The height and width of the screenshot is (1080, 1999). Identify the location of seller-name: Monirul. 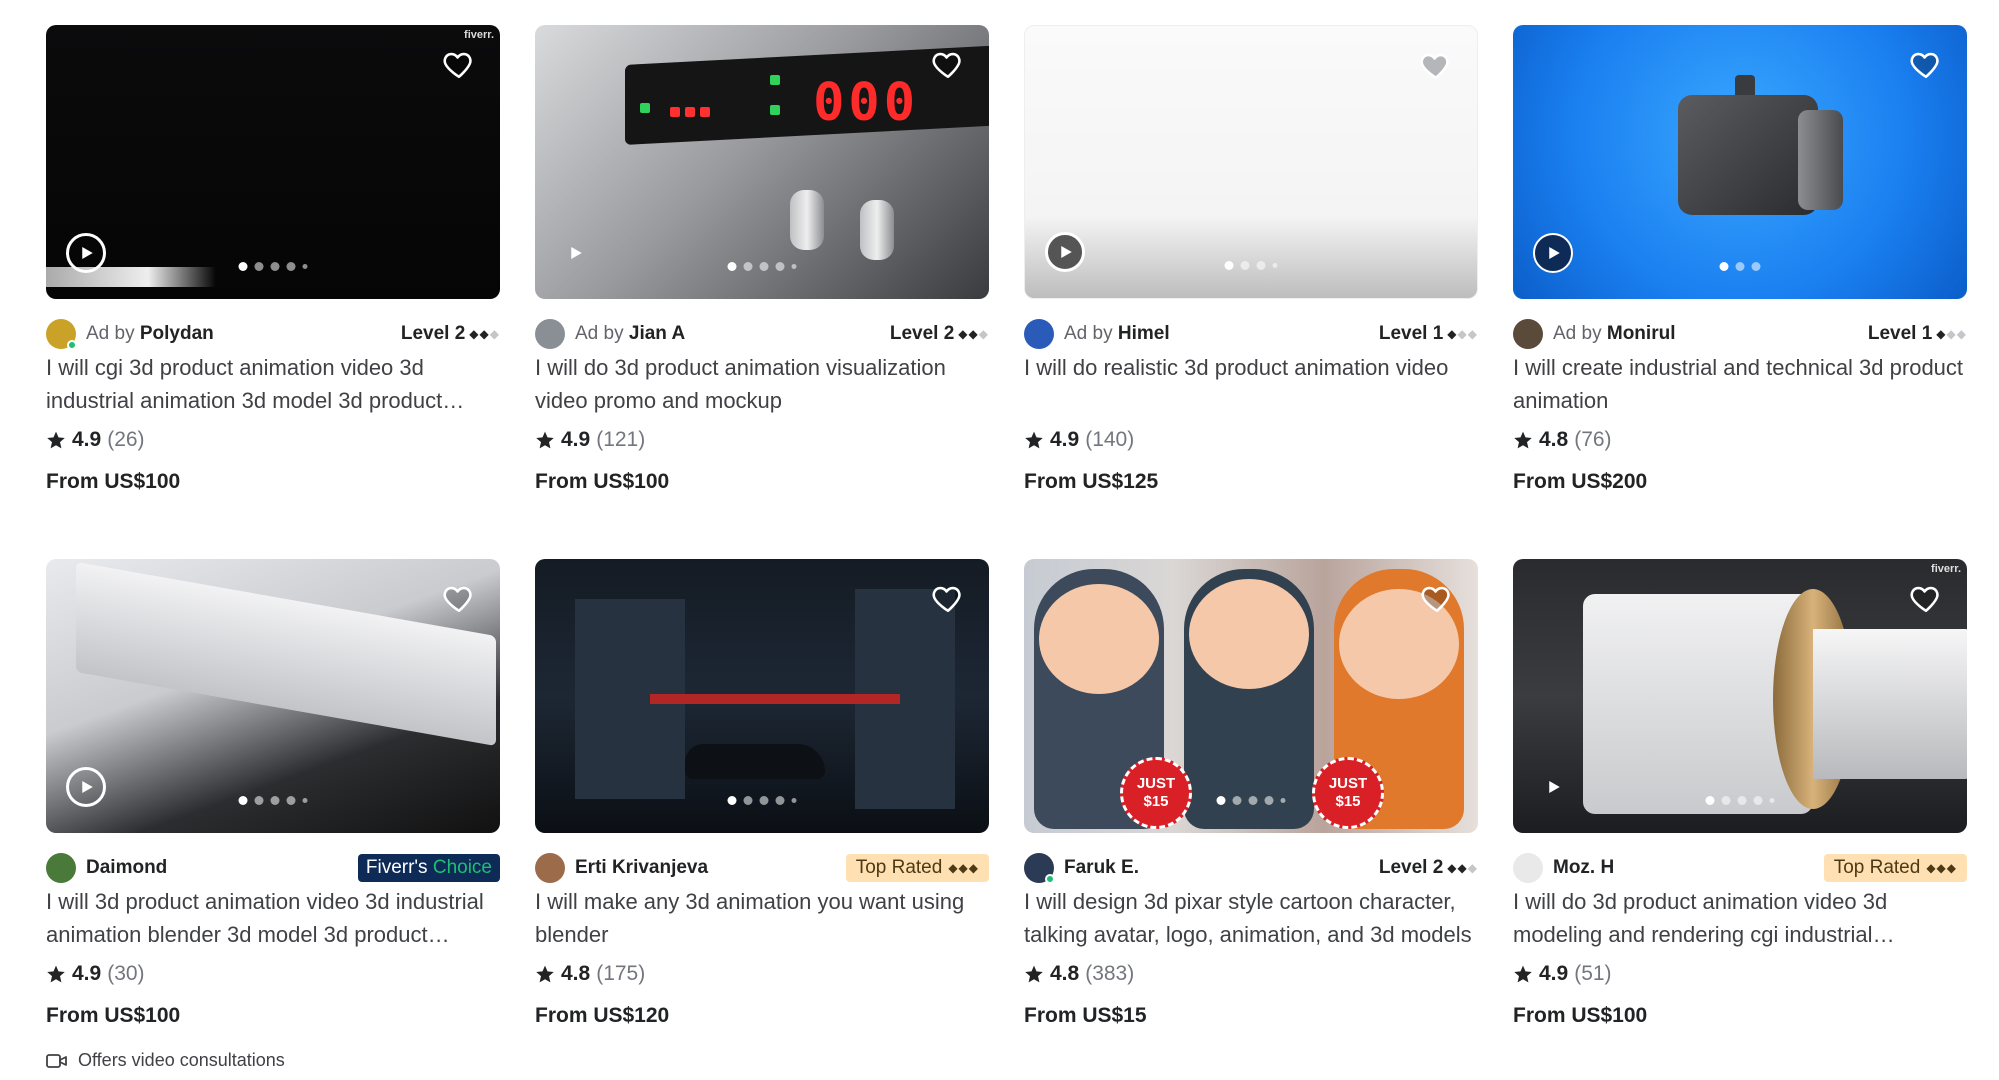
(1641, 333).